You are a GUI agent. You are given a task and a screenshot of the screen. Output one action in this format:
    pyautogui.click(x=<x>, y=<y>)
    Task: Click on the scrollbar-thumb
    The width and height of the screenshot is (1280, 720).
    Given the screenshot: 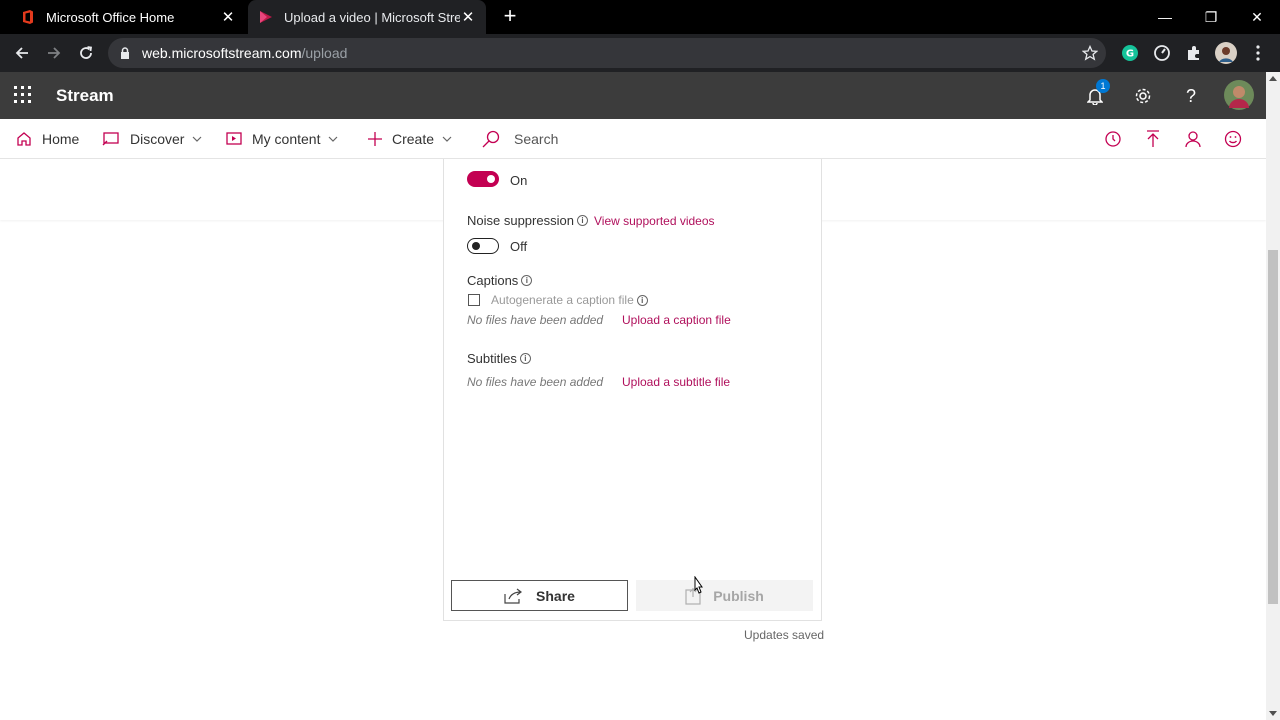 What is the action you would take?
    pyautogui.click(x=1273, y=427)
    